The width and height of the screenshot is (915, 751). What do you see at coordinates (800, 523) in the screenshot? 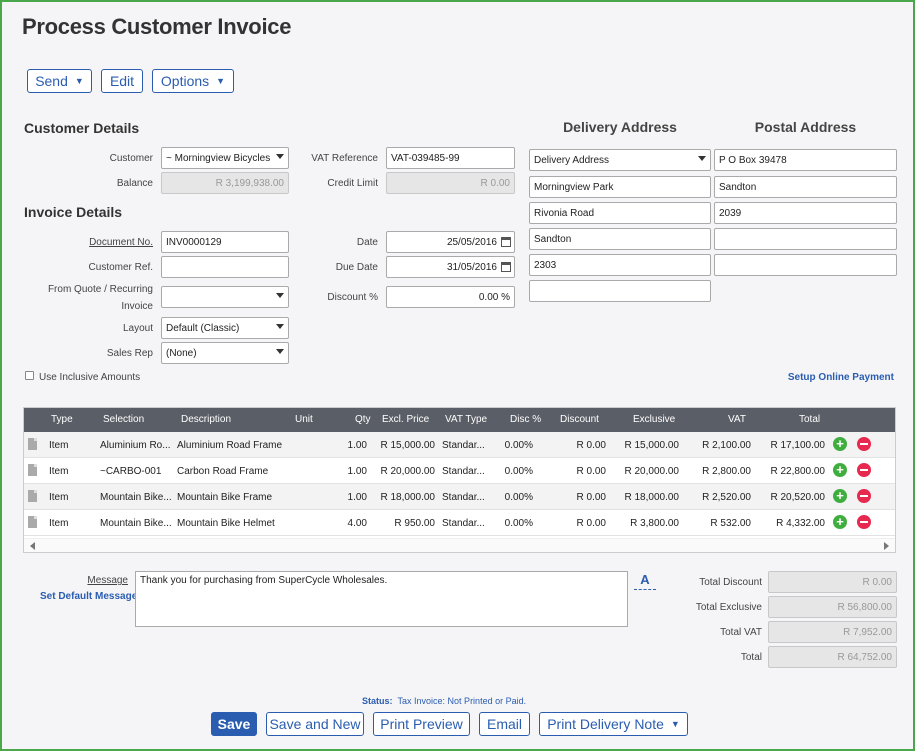
I see `cell-total: R 4,332.00` at bounding box center [800, 523].